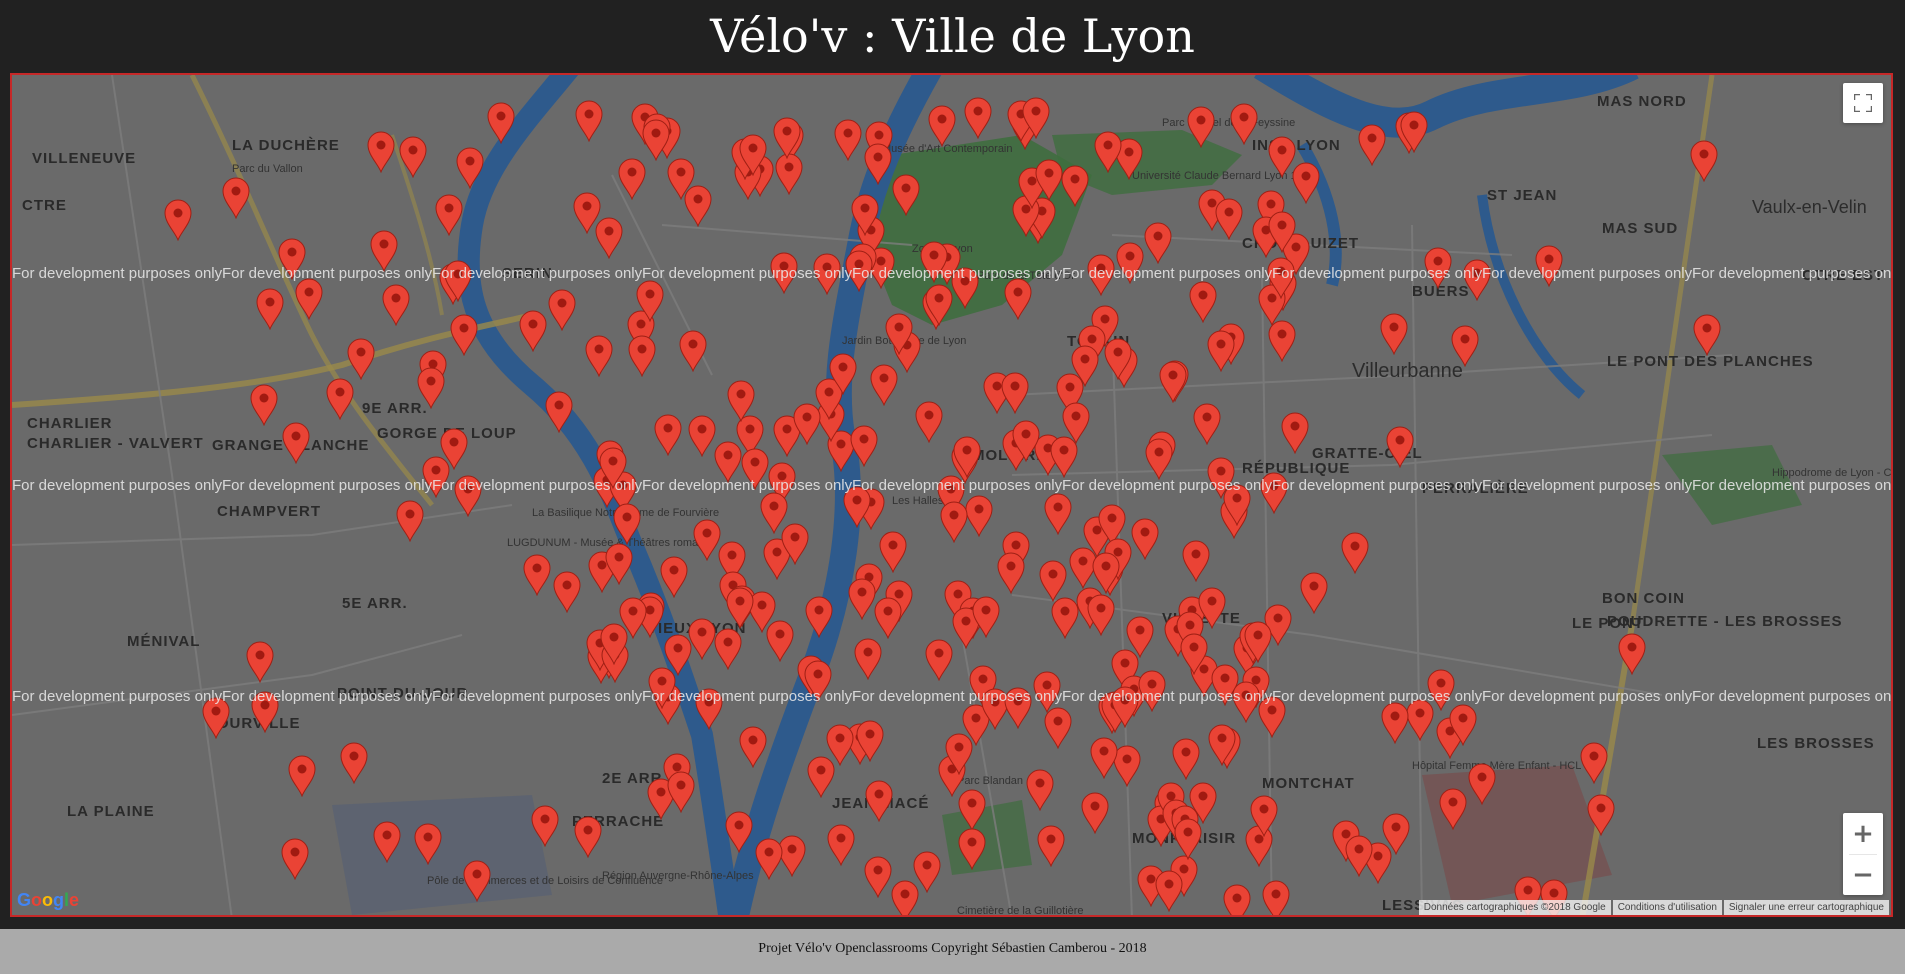  What do you see at coordinates (1863, 103) in the screenshot?
I see `fullscreen-button` at bounding box center [1863, 103].